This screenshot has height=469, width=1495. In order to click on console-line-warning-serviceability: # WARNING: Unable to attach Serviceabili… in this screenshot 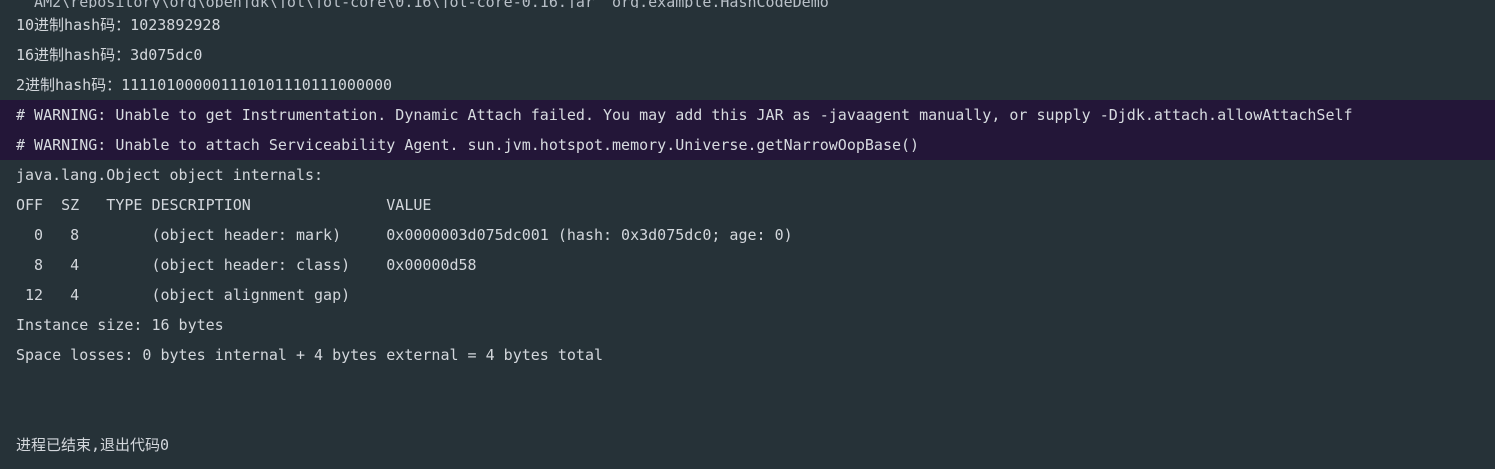, I will do `click(747, 145)`.